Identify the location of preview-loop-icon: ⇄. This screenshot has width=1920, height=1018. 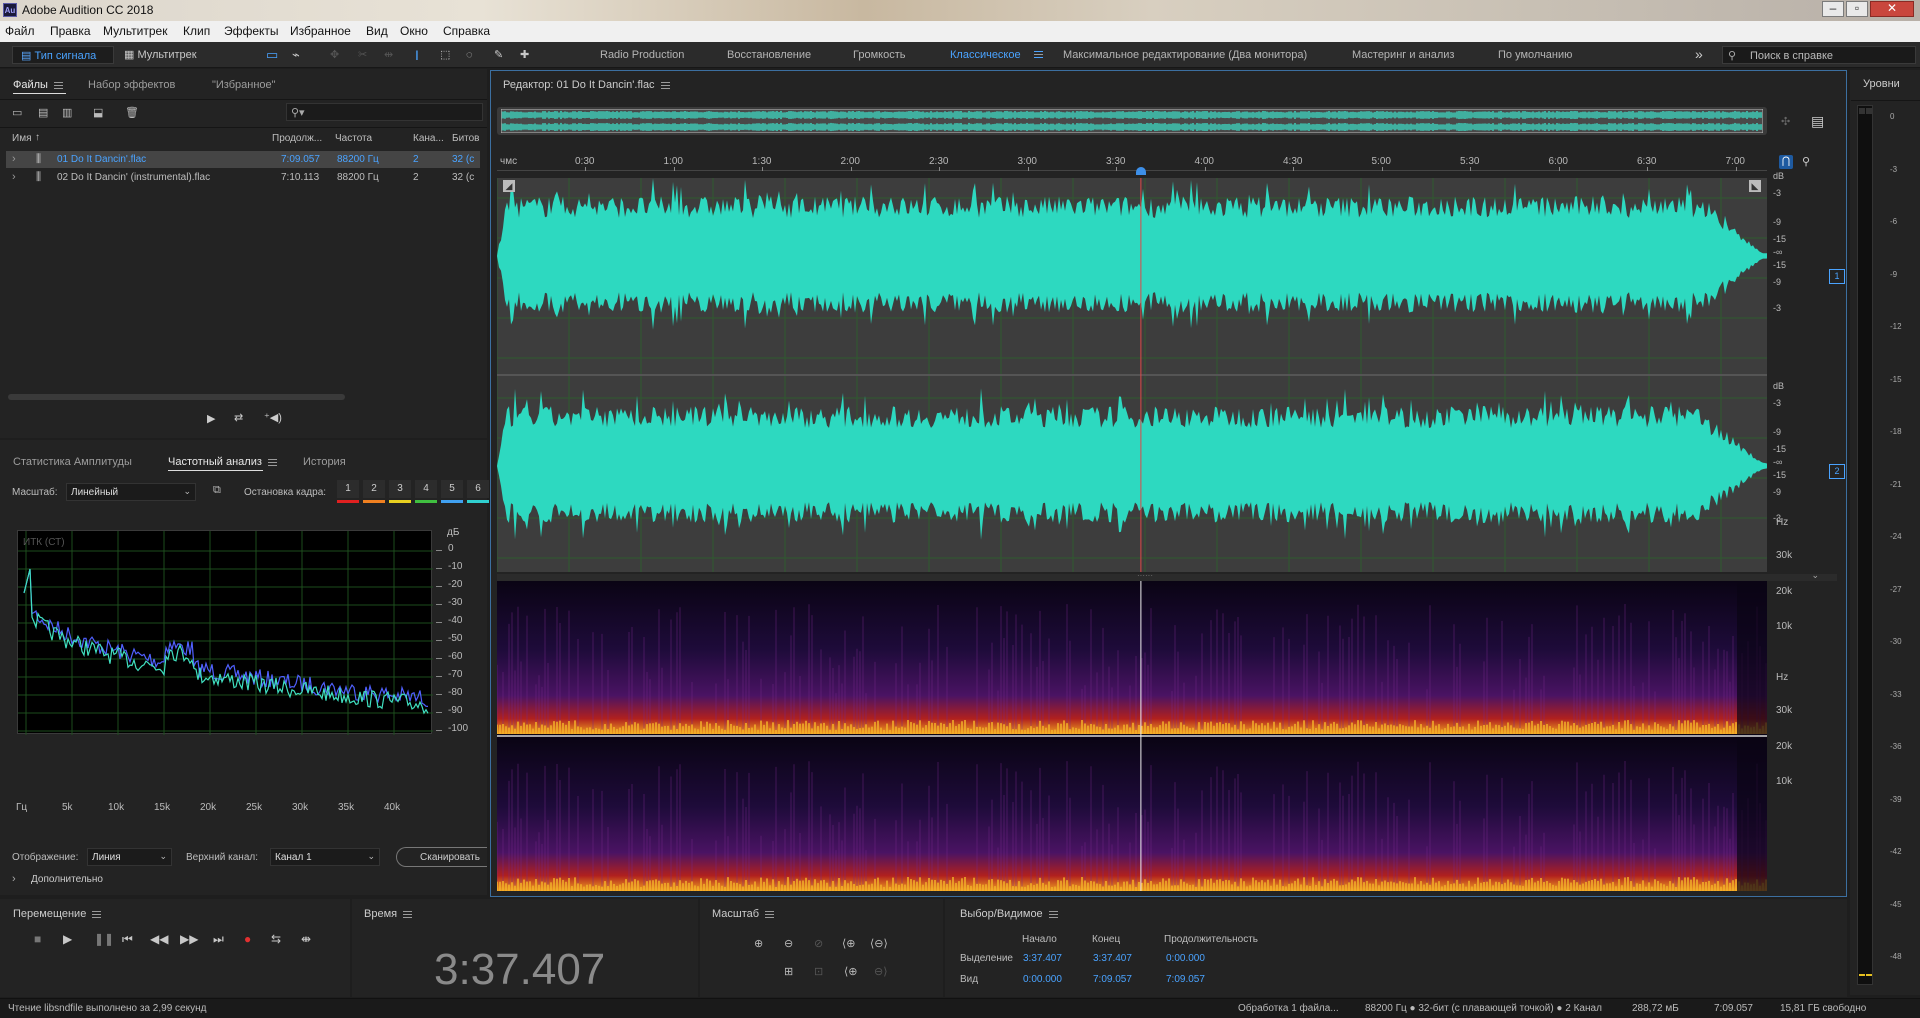
(238, 417).